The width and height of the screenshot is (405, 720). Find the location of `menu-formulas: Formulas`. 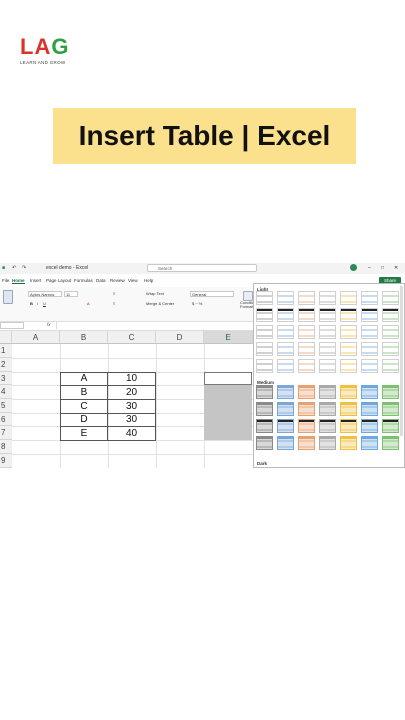

menu-formulas: Formulas is located at coordinates (83, 280).